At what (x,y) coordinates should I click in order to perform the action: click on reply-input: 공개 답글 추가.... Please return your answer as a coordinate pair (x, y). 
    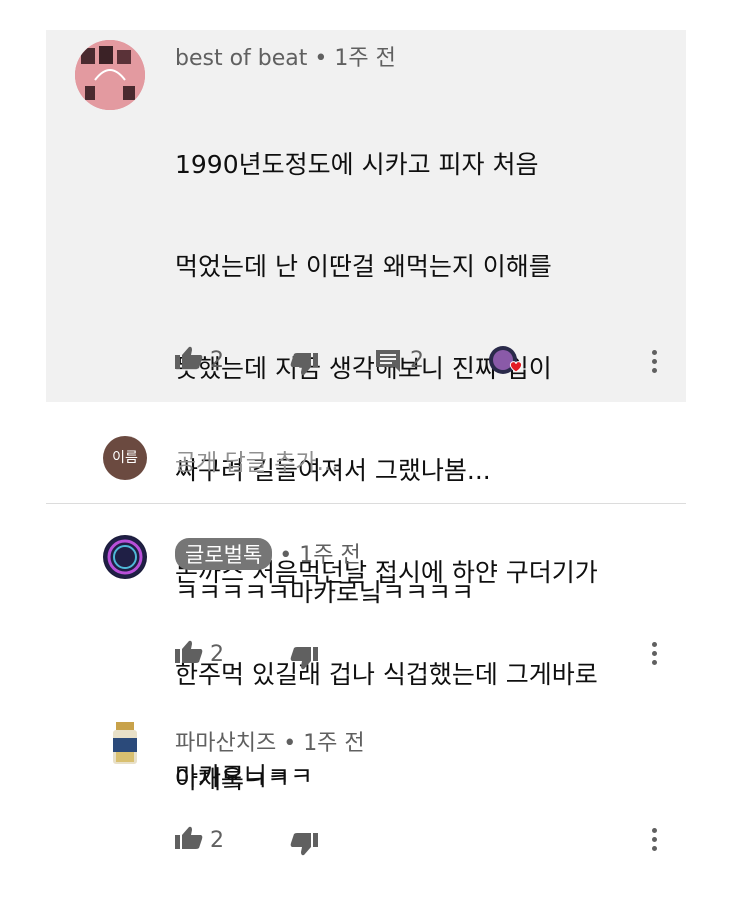
    Looking at the image, I should click on (257, 460).